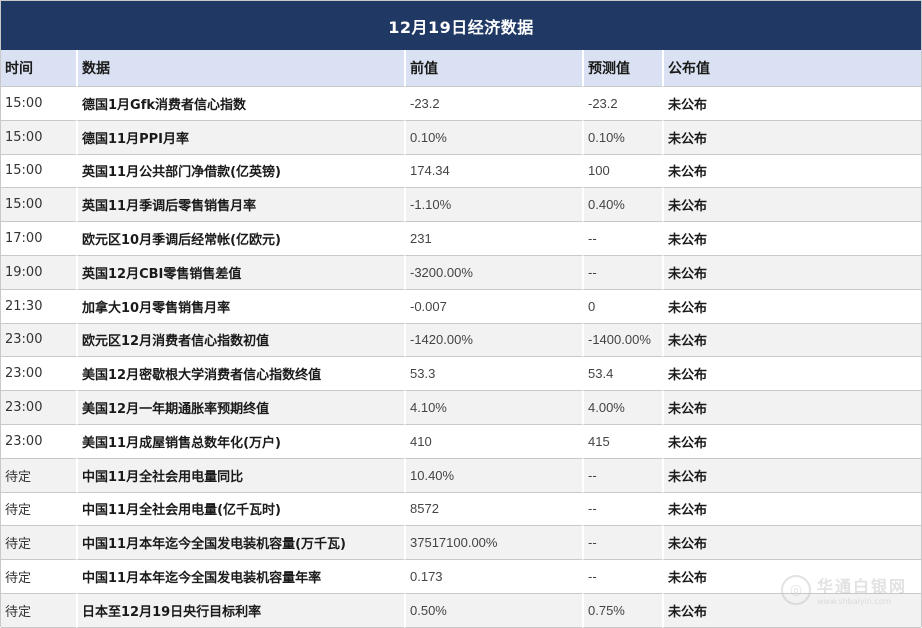 The width and height of the screenshot is (922, 628). What do you see at coordinates (493, 340) in the screenshot?
I see `cell-prev: -1420.00%` at bounding box center [493, 340].